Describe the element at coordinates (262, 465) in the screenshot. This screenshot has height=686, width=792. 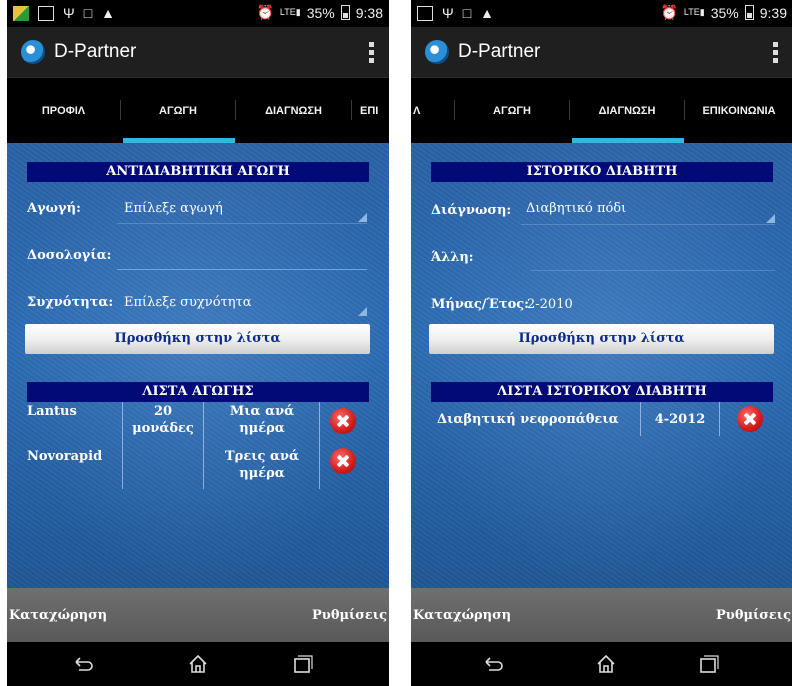
I see `frequency-cell: Τρεις ανά ημέρα` at that location.